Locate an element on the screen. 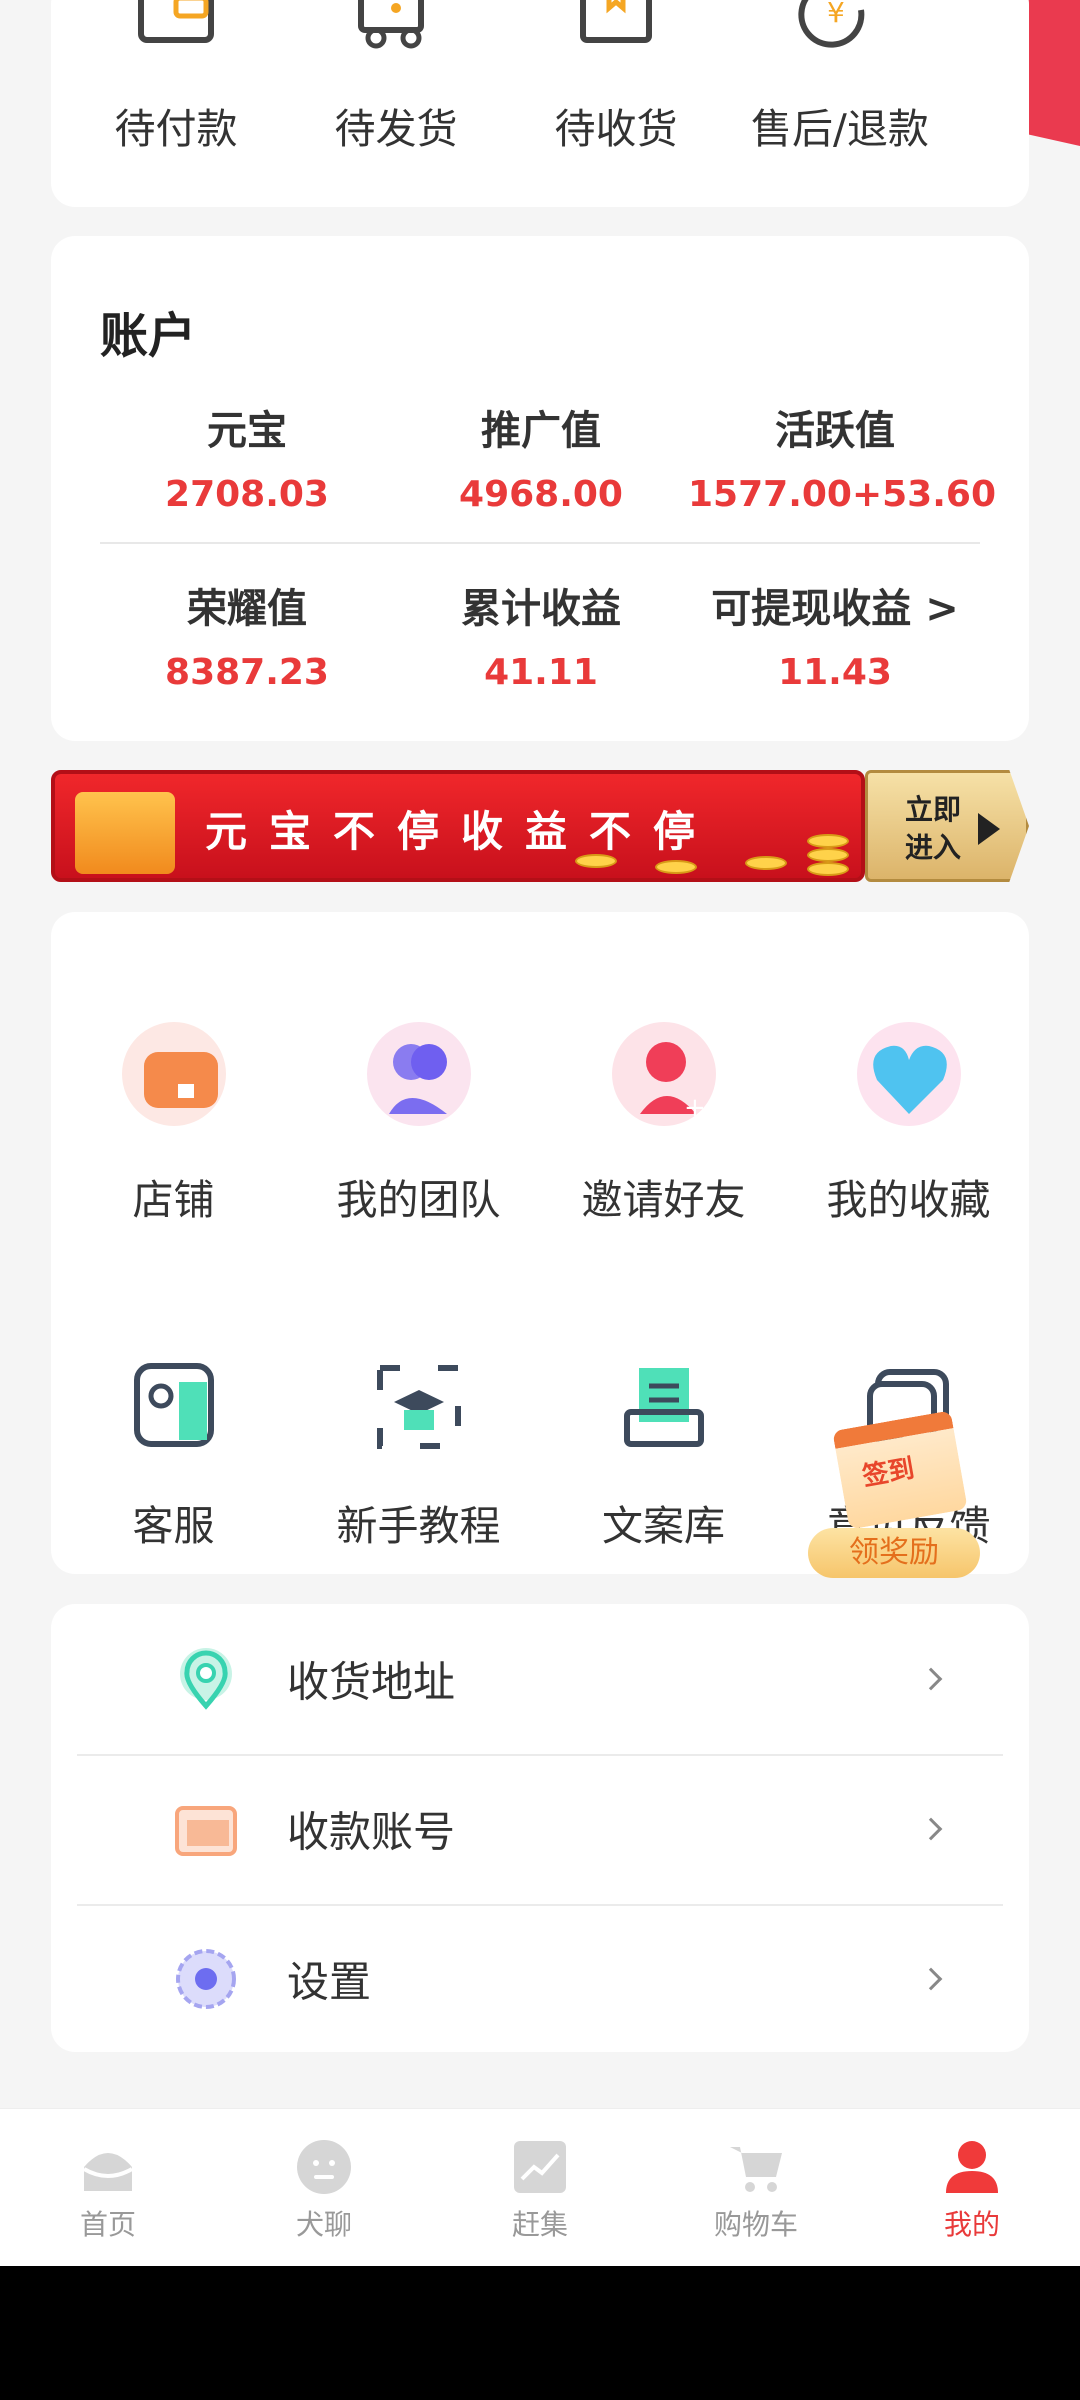 The image size is (1080, 2400). yuan-refund-icon: ¥ is located at coordinates (836, 35).